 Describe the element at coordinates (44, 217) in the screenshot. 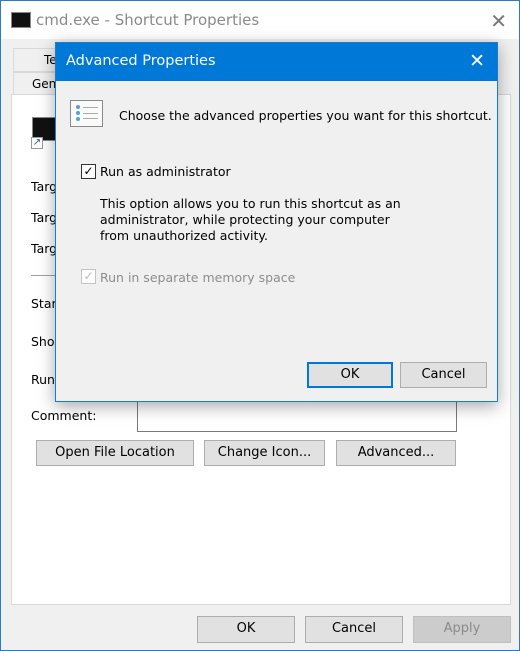

I see `target-location-label: Targ` at that location.